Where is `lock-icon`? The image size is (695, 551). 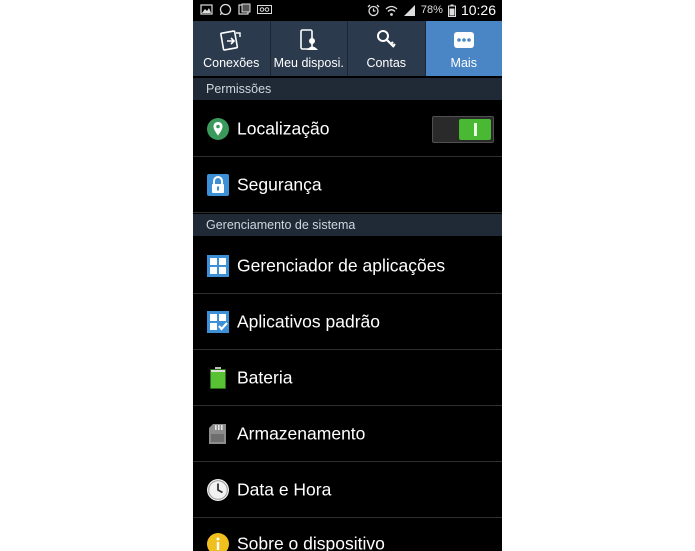 lock-icon is located at coordinates (218, 184).